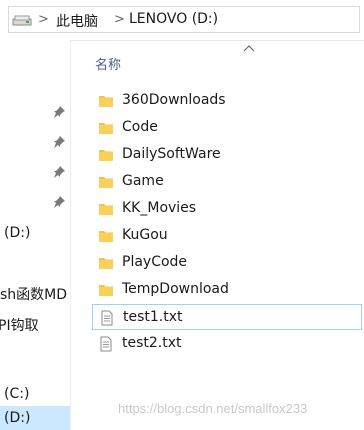 This screenshot has width=364, height=430. Describe the element at coordinates (175, 289) in the screenshot. I see `file-name: TempDownload` at that location.